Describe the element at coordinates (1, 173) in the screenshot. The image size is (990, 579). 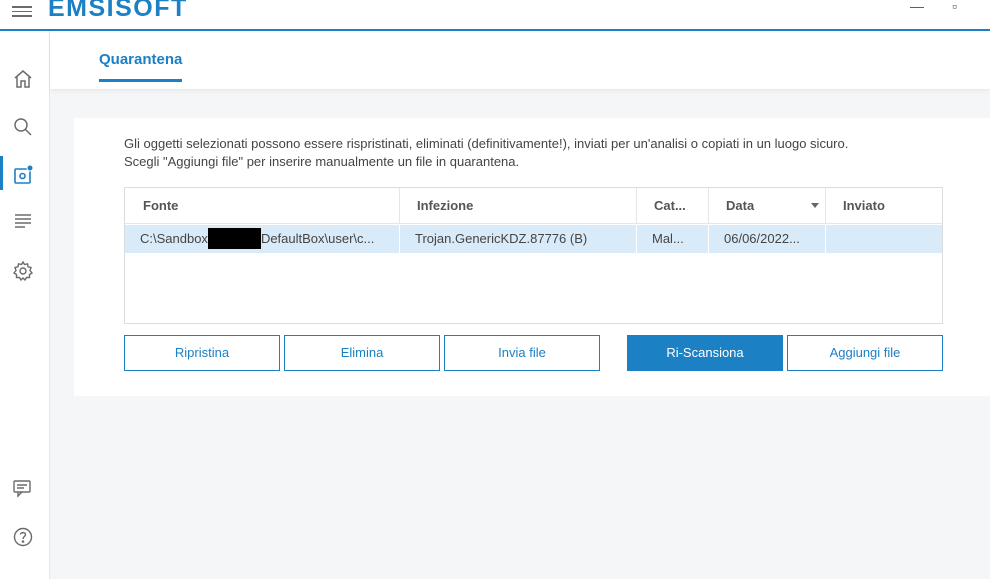
I see `active-indicator` at that location.